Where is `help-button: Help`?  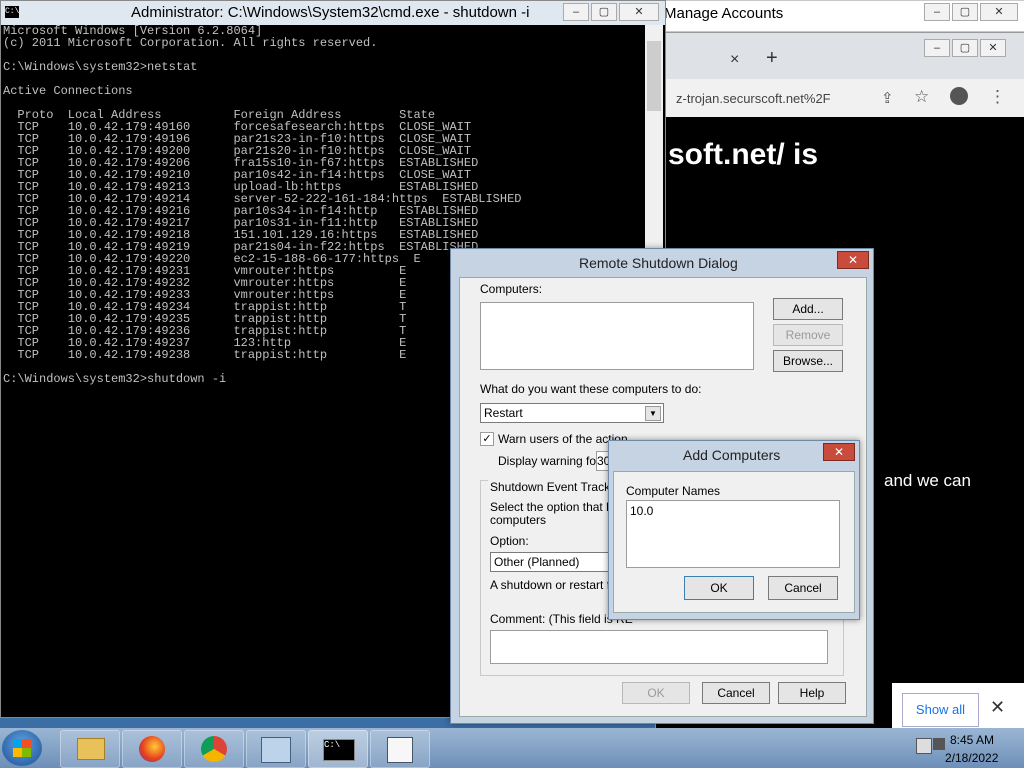
help-button: Help is located at coordinates (812, 693).